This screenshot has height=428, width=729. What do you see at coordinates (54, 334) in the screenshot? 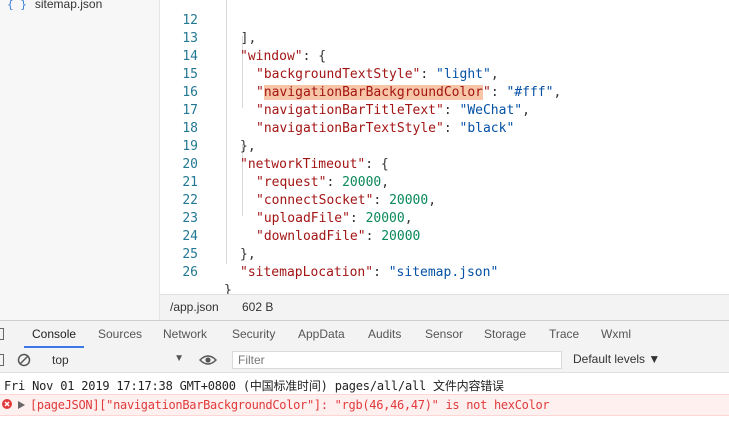
I see `tab-console: Console` at bounding box center [54, 334].